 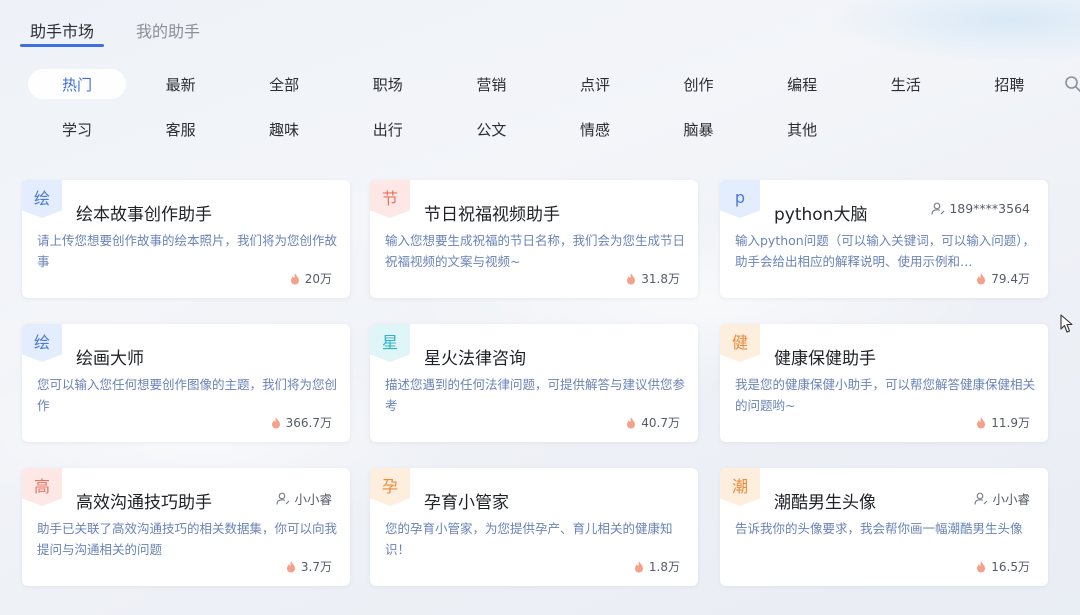 I want to click on card-count-text: 31.8万, so click(x=660, y=279).